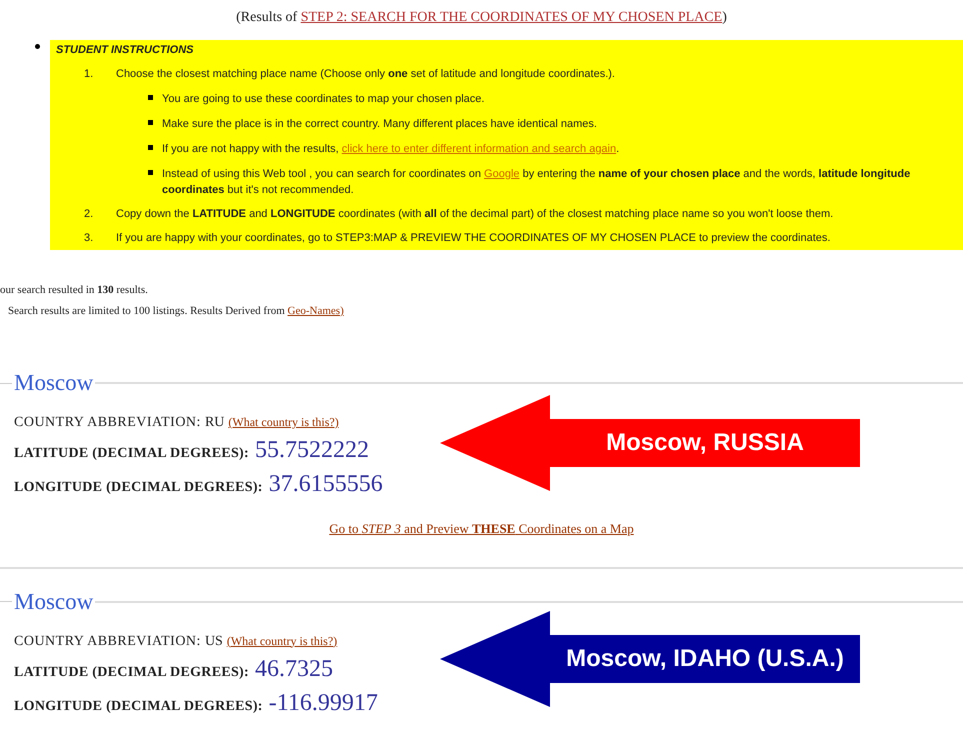  Describe the element at coordinates (214, 423) in the screenshot. I see `country-code: RU` at that location.